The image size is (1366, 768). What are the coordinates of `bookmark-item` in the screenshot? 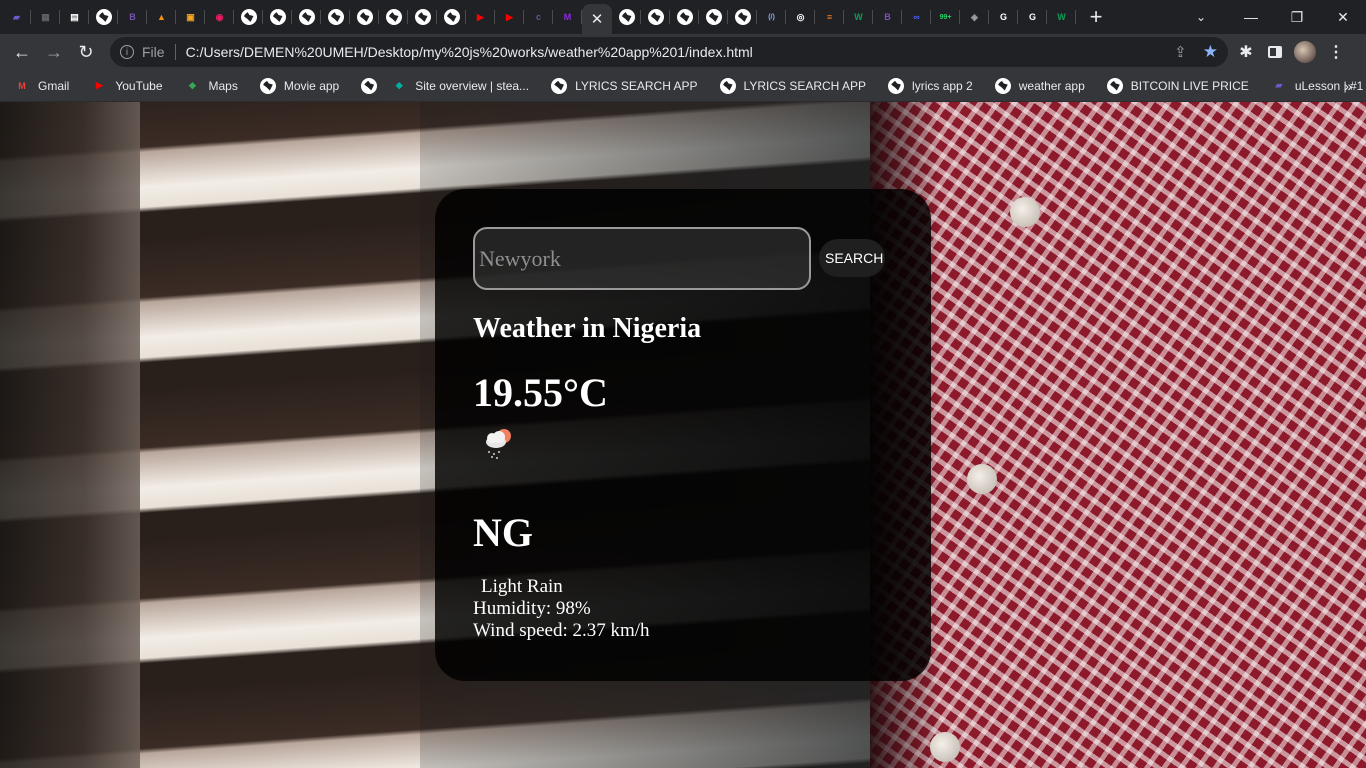 It's located at (362, 86).